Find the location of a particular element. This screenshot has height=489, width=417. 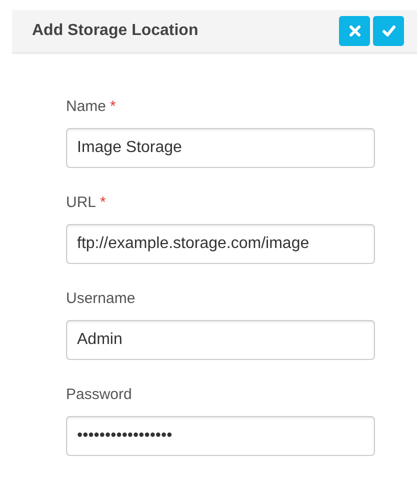

input-field: ••••••••••••••••• is located at coordinates (220, 436).